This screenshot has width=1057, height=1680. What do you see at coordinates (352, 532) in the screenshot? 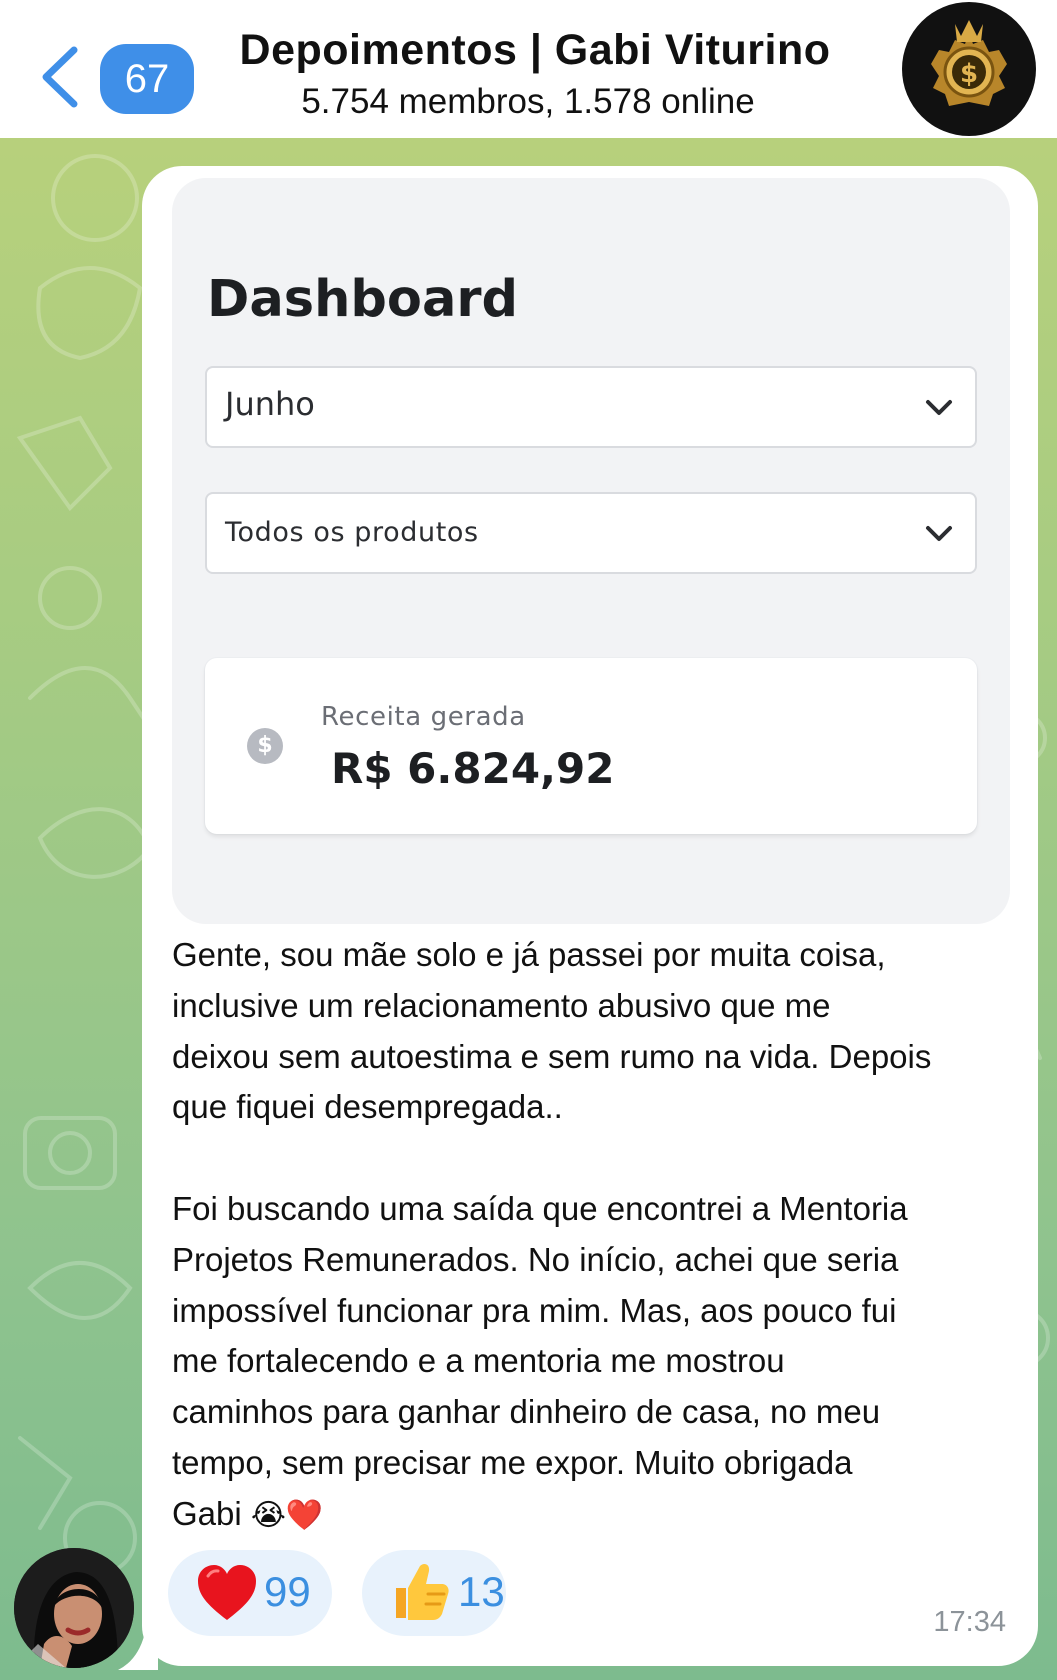
I see `product-select-value: Todos os produtos` at bounding box center [352, 532].